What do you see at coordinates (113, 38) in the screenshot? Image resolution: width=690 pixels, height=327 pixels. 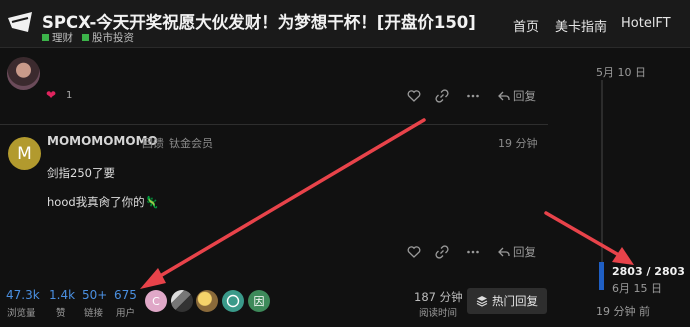 I see `category-label: 股市投资` at bounding box center [113, 38].